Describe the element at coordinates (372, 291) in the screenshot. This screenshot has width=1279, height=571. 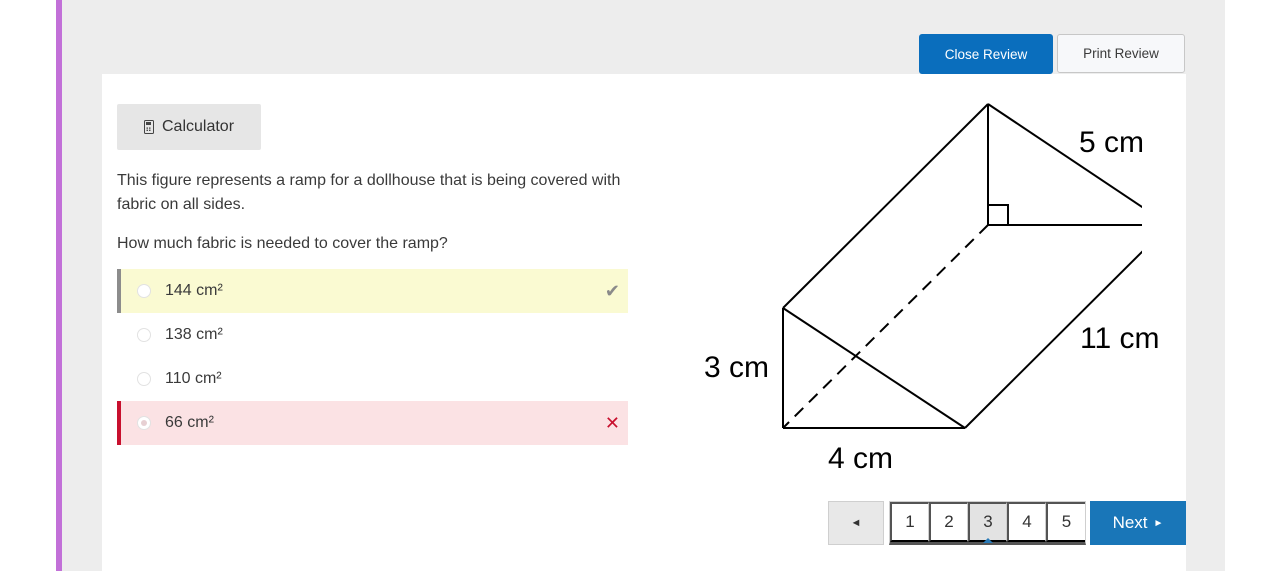
I see `answer-option-correct: 144 cm² ✔` at that location.